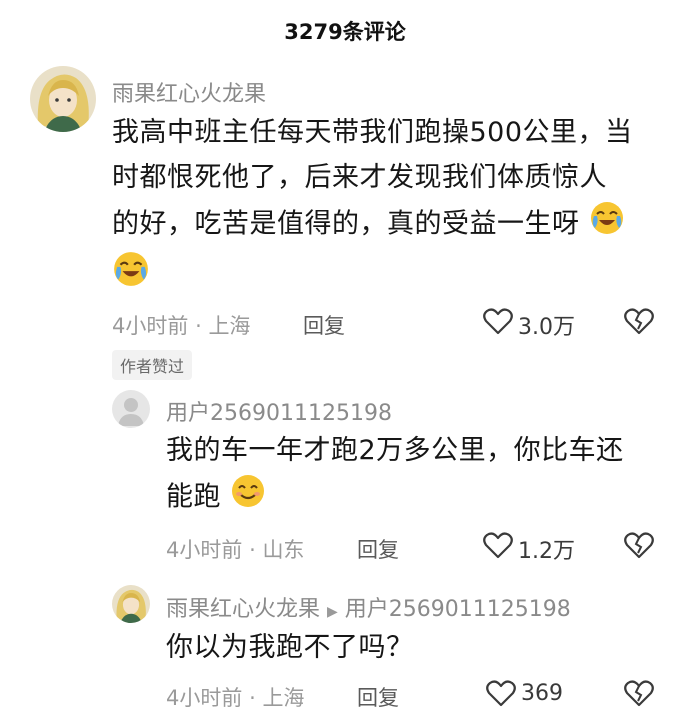 The height and width of the screenshot is (719, 690). What do you see at coordinates (458, 609) in the screenshot?
I see `reply-to-username: 用户2569011125198` at bounding box center [458, 609].